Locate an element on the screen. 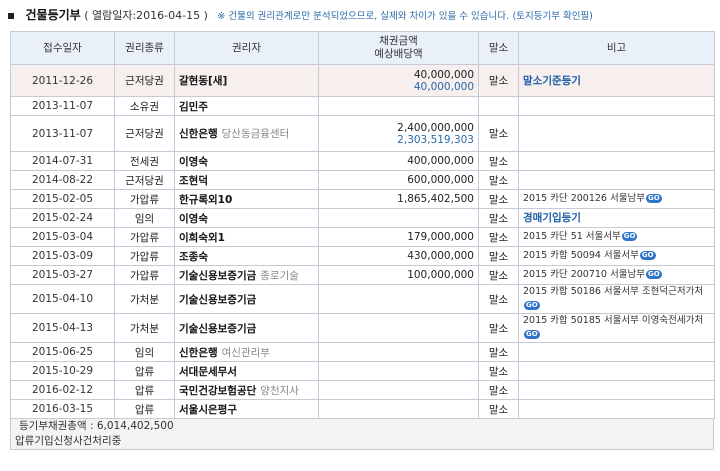 This screenshot has width=720, height=471. holder-name: 서대문세무서 is located at coordinates (208, 371).